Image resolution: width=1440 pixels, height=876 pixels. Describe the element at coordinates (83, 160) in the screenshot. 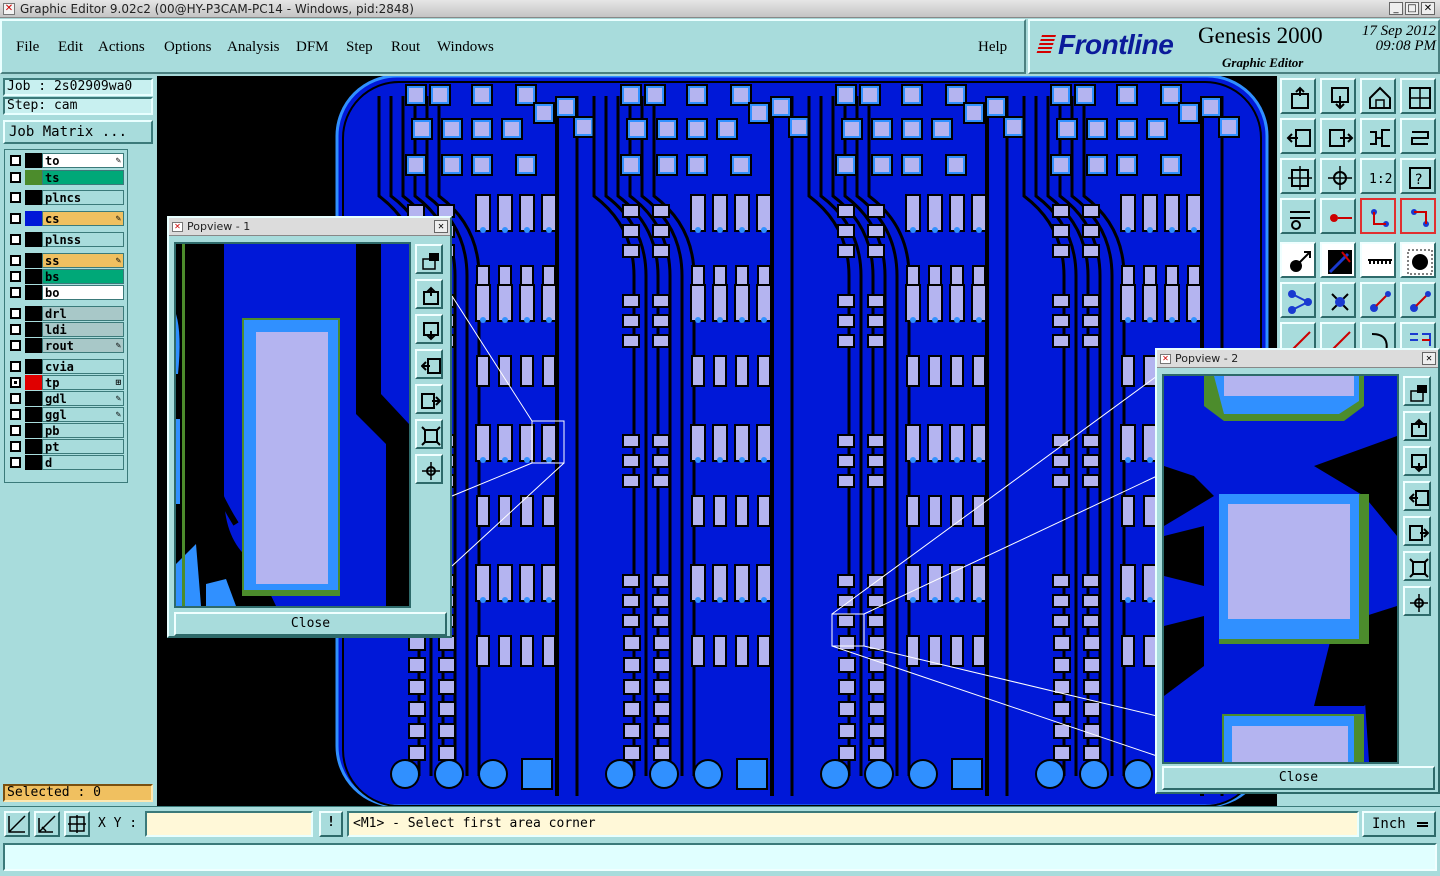

I see `layer-name: to ✎` at that location.